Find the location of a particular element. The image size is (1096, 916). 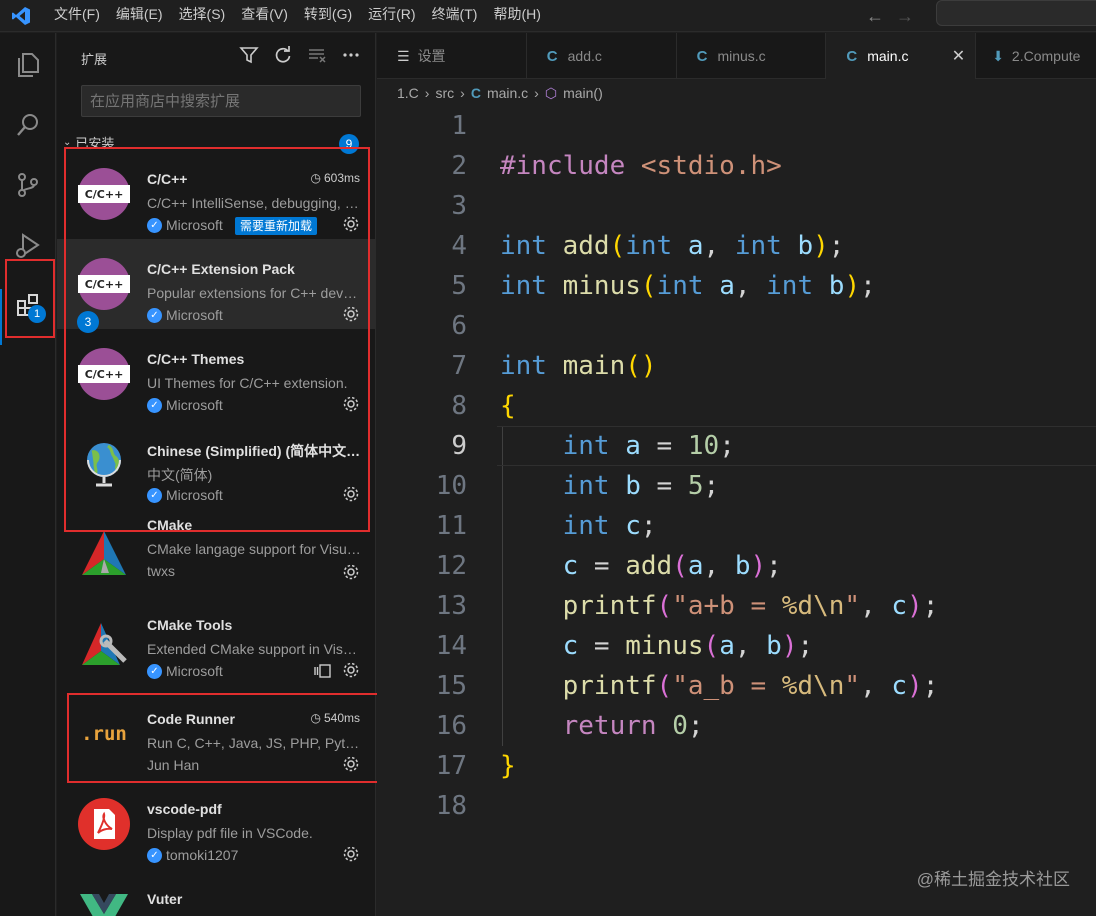

menu-selection: 选择(S) is located at coordinates (202, 16).